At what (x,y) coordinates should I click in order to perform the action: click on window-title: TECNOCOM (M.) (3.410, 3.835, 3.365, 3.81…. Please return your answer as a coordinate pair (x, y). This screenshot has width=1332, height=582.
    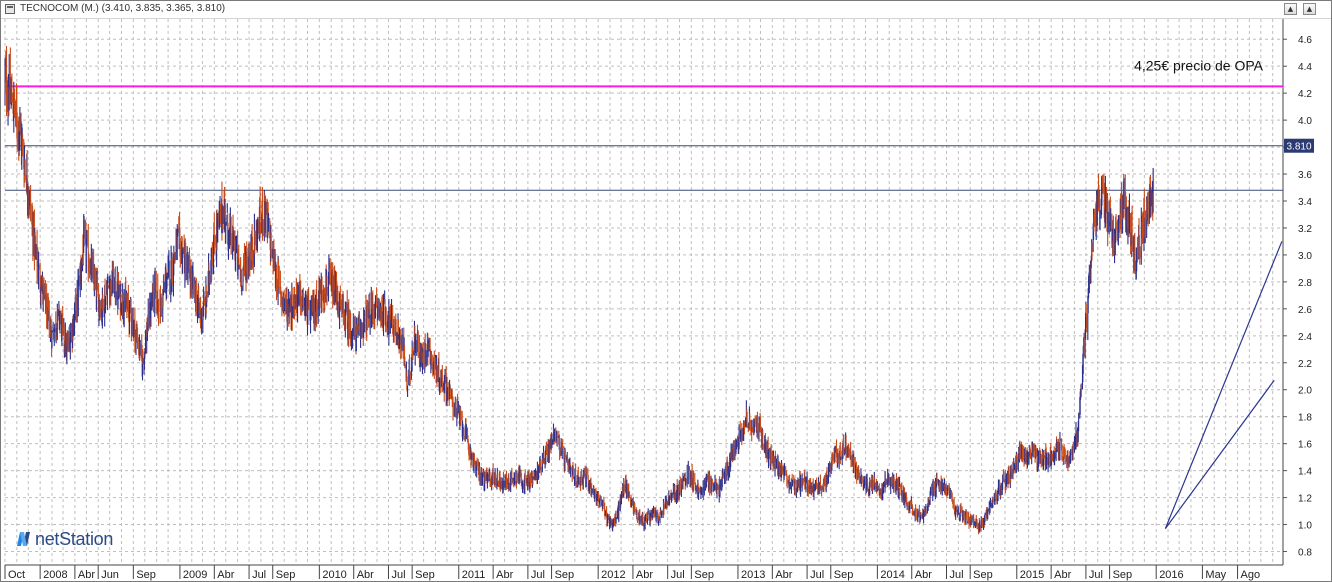
    Looking at the image, I should click on (123, 8).